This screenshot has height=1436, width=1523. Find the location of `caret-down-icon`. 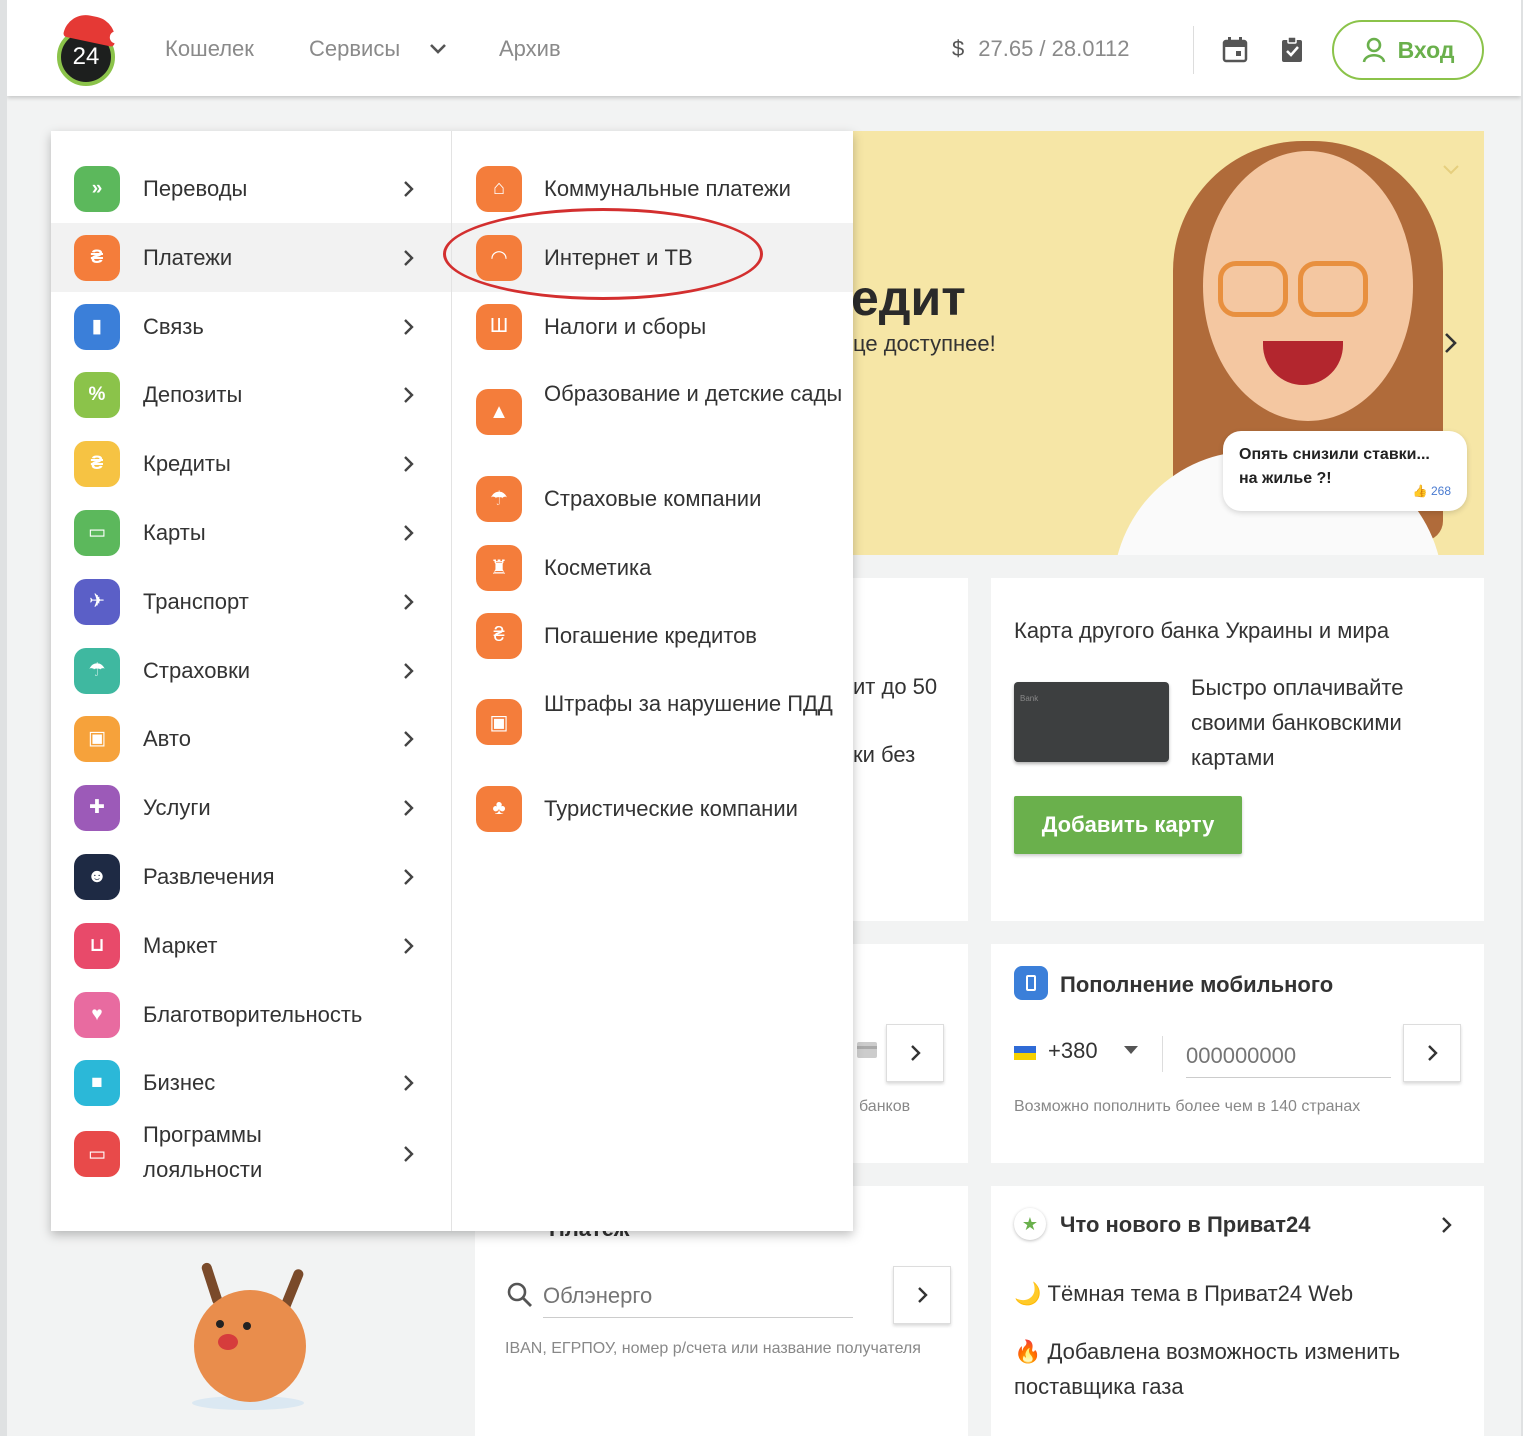

caret-down-icon is located at coordinates (1131, 1050).